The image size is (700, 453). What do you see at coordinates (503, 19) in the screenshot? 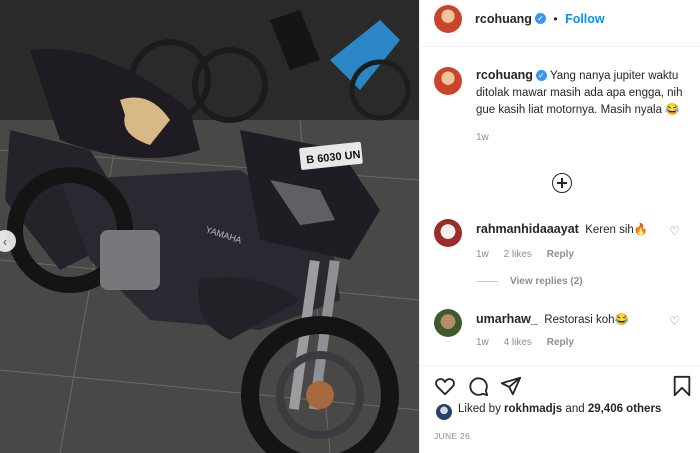
I see `owner-username: rcohuang` at bounding box center [503, 19].